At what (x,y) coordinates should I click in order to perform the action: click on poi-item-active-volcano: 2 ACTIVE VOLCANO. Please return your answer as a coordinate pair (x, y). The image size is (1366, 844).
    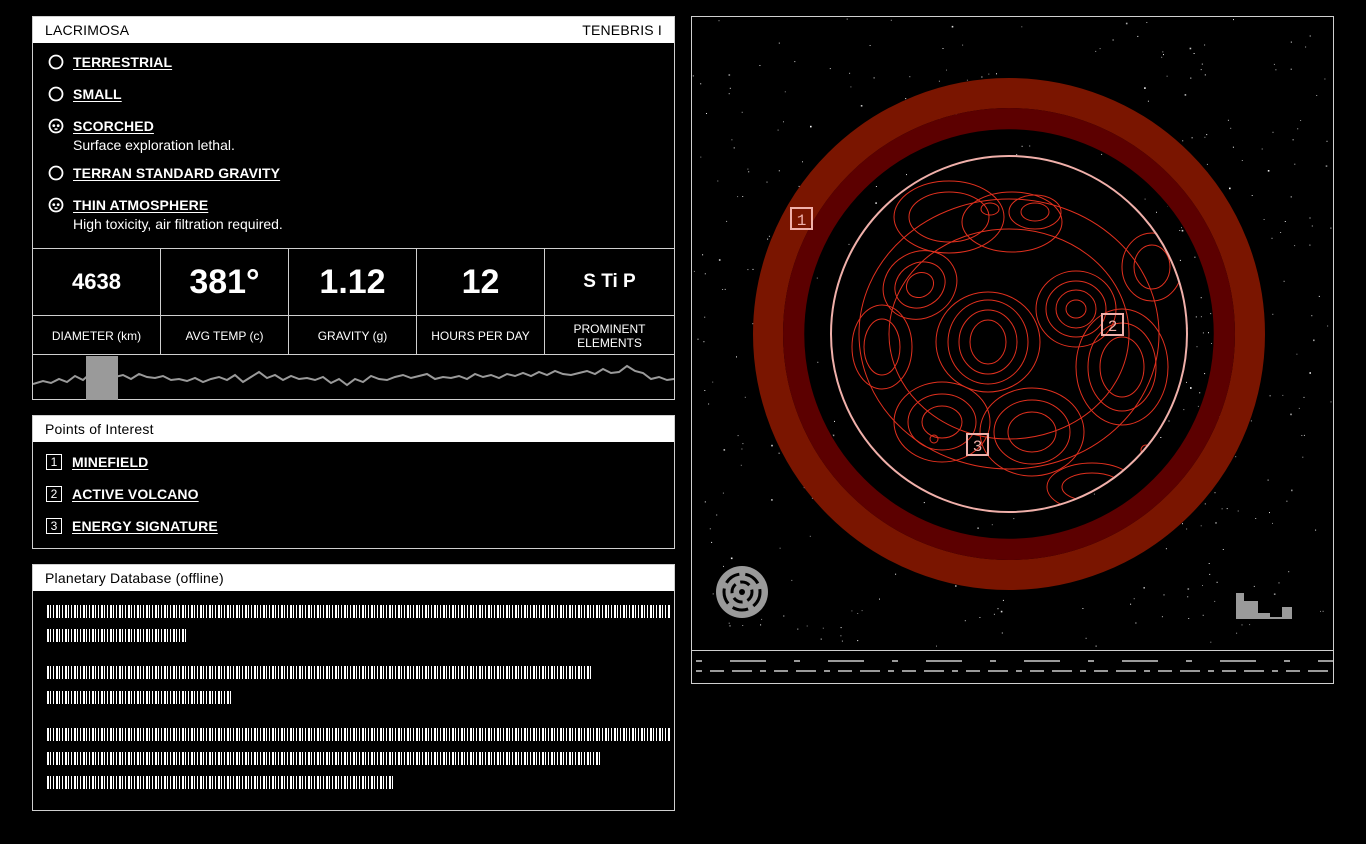
    Looking at the image, I should click on (122, 494).